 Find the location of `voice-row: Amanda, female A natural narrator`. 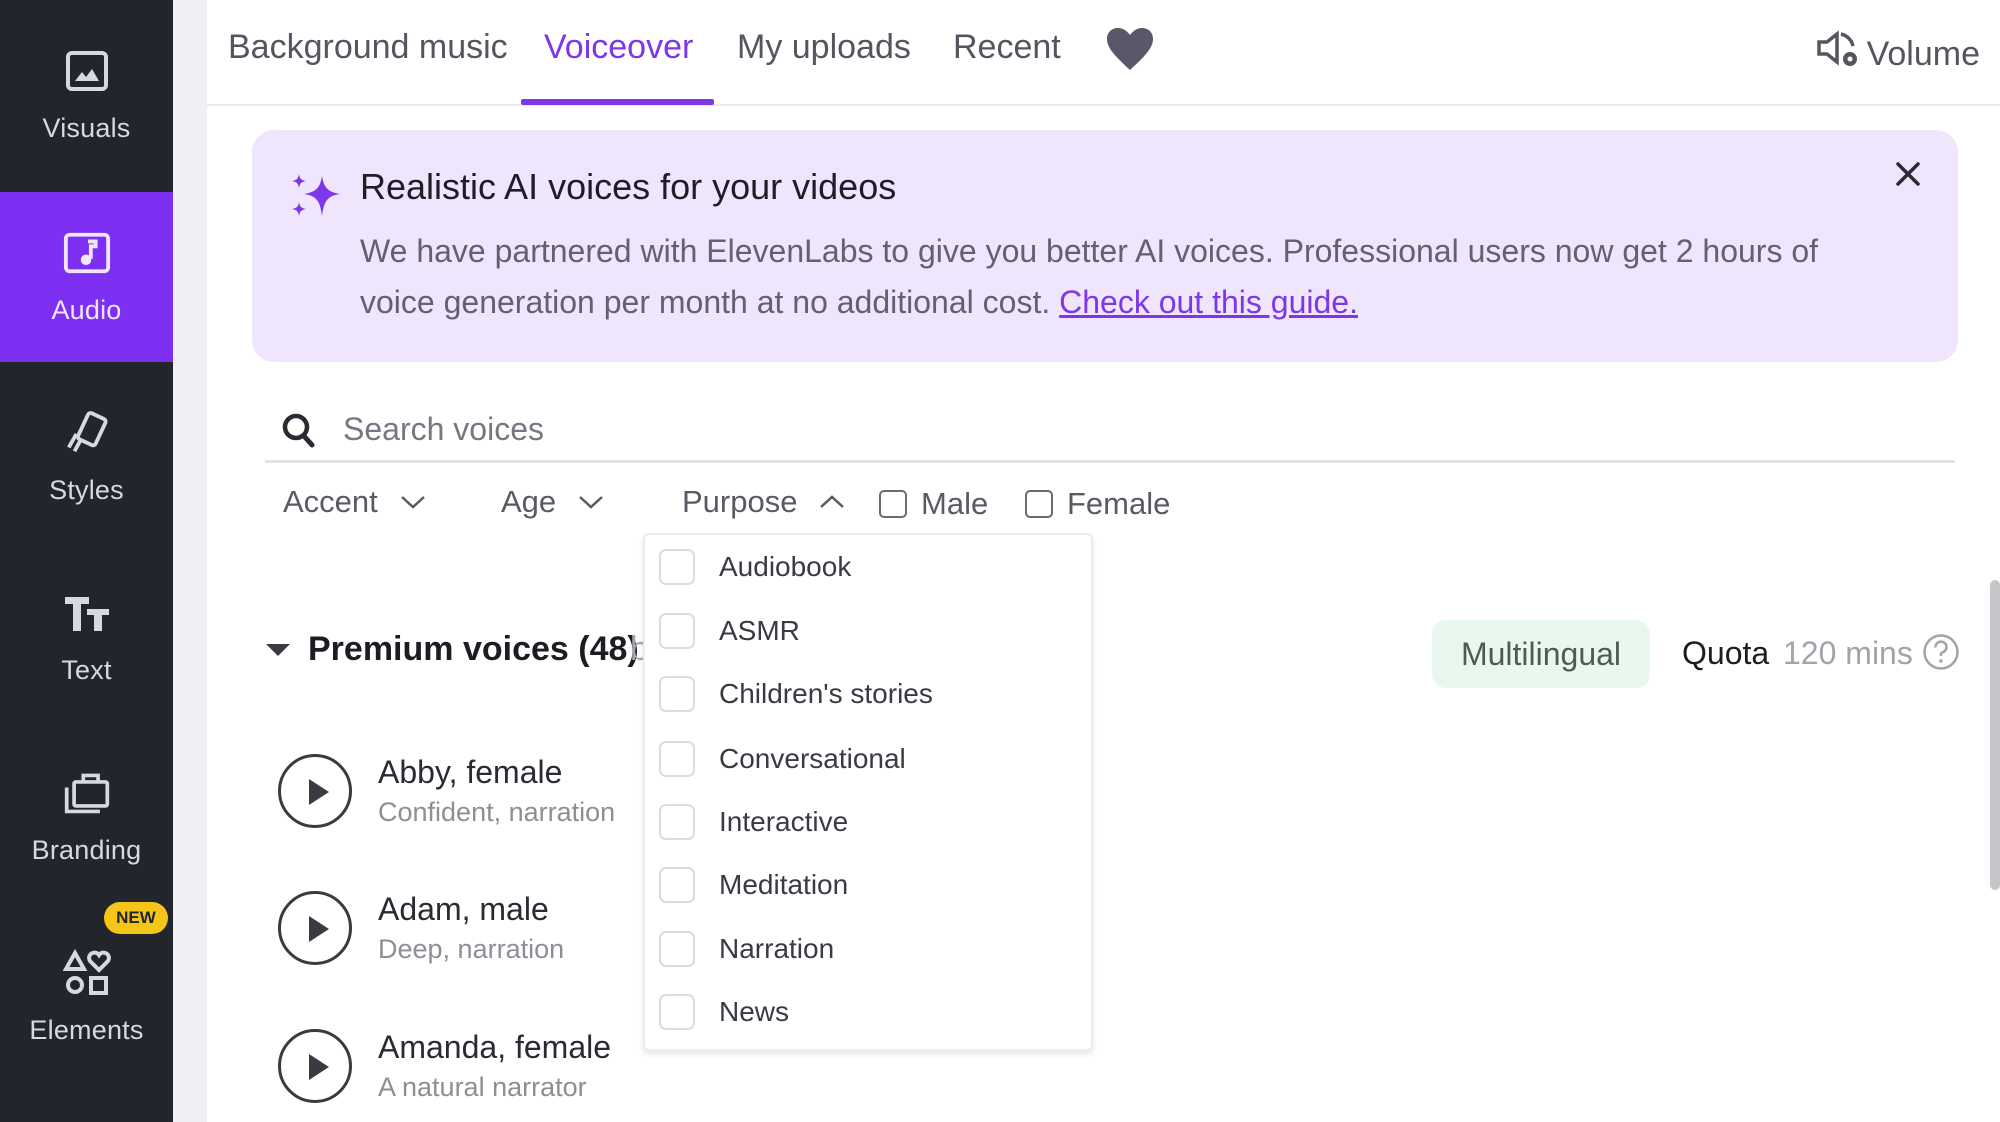

voice-row: Amanda, female A natural narrator is located at coordinates (444, 1066).